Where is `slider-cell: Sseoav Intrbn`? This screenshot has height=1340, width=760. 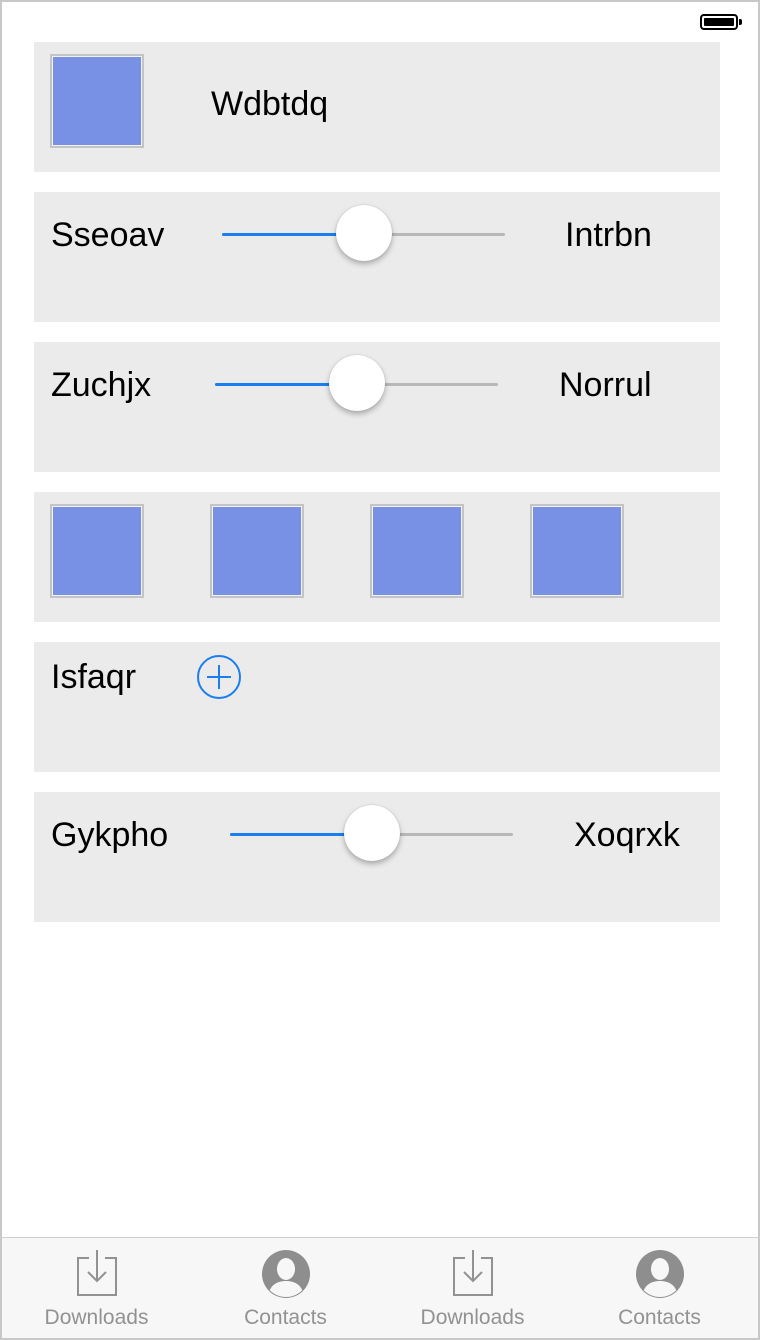
slider-cell: Sseoav Intrbn is located at coordinates (377, 257).